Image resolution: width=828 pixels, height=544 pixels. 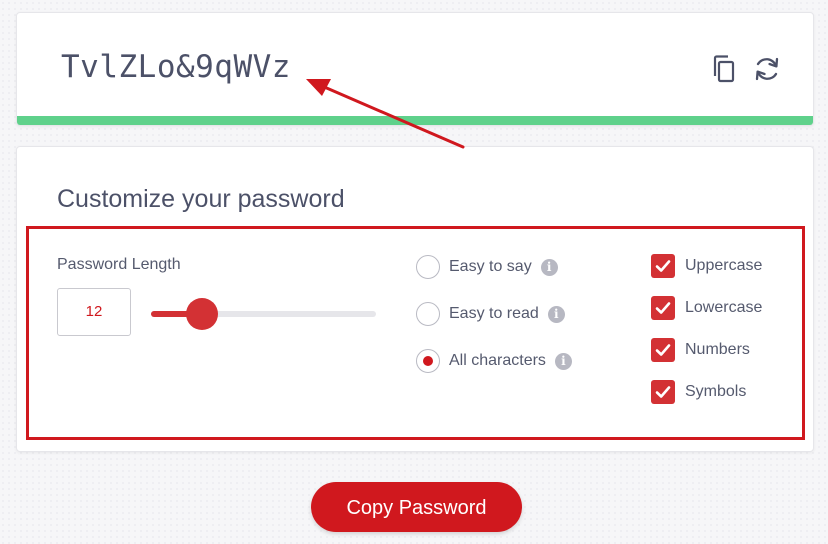 I want to click on checkbox-symbols: Symbols, so click(x=698, y=392).